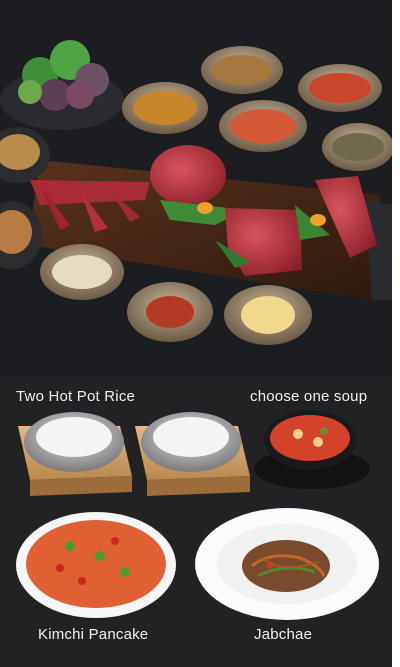  I want to click on kimchi-pancake-plate, so click(96, 565).